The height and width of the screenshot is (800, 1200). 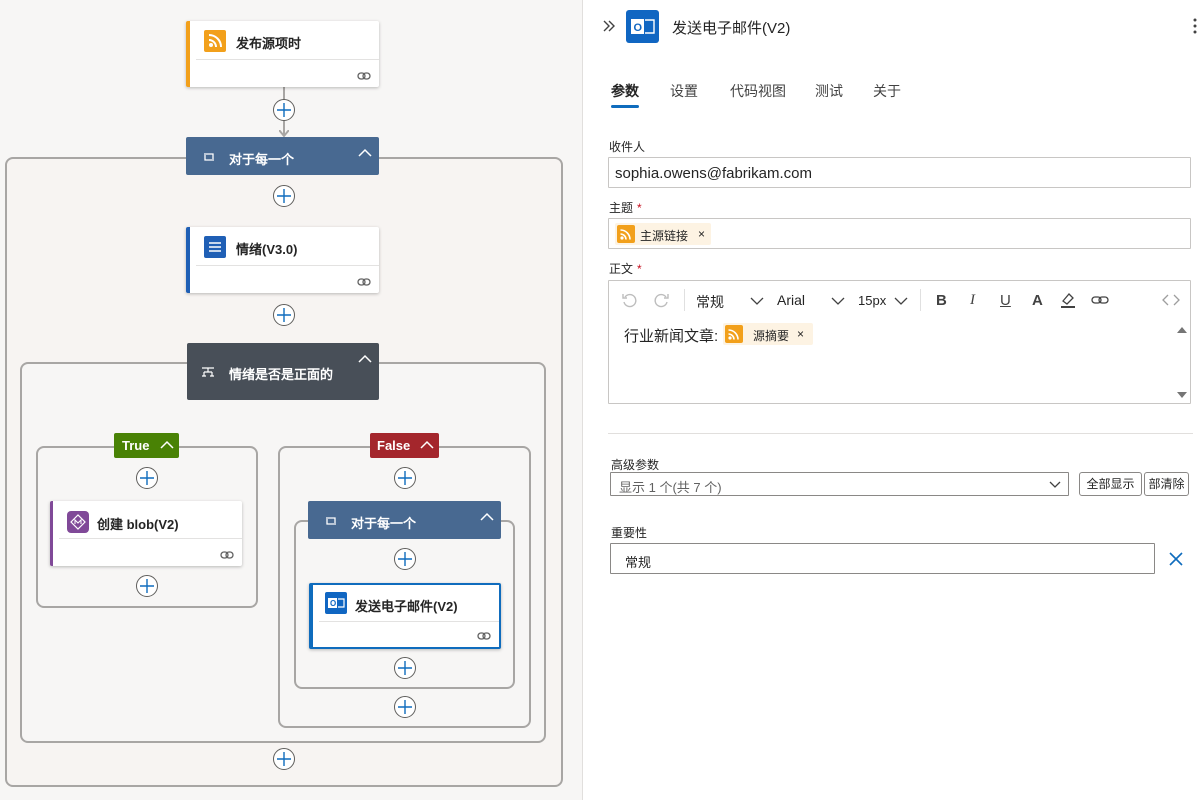 I want to click on advanced-params-dropdown: 显示 1 个(共 7 个), so click(x=839, y=484).